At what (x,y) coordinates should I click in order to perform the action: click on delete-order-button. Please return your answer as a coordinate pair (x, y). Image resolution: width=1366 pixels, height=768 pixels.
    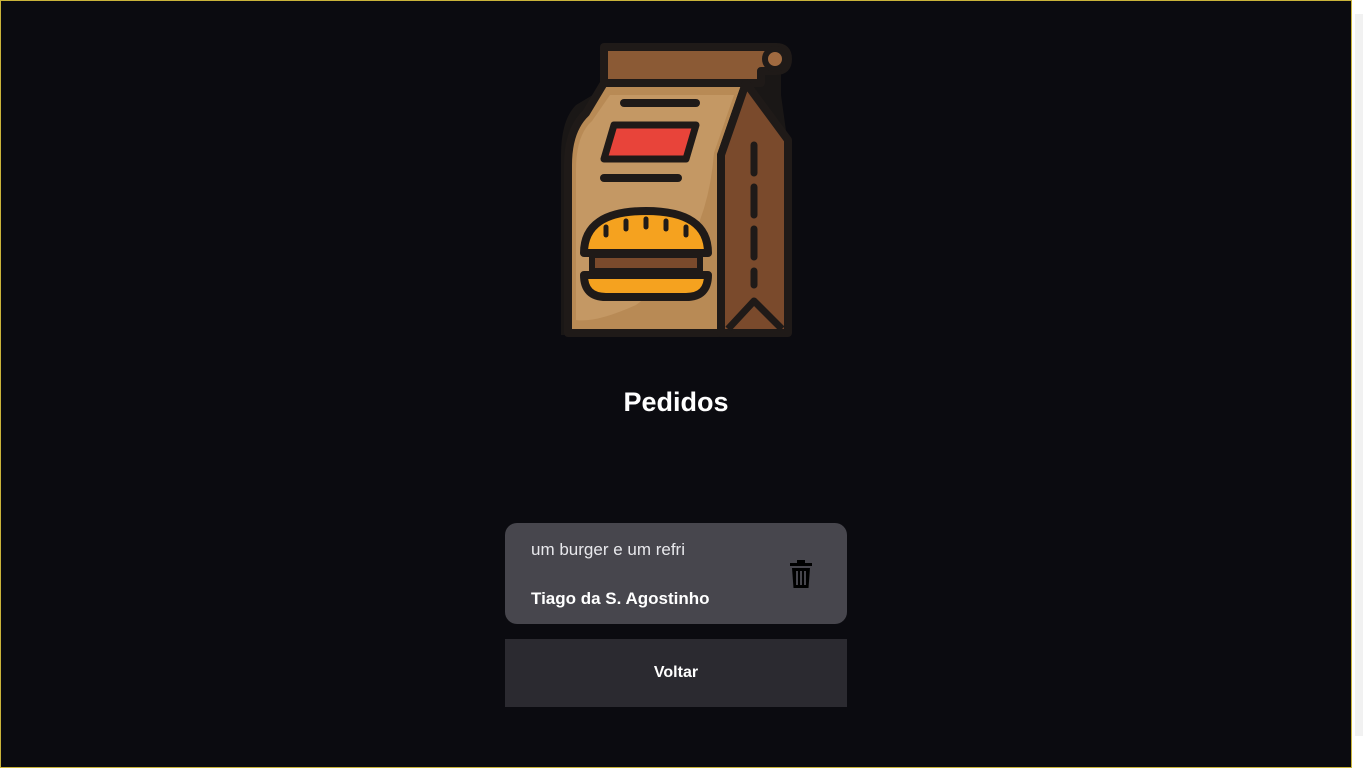
    Looking at the image, I should click on (801, 574).